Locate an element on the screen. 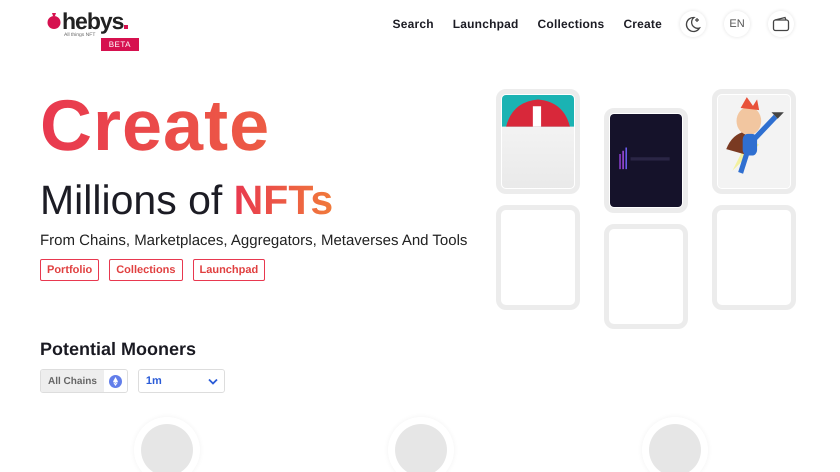  category-link: Collections is located at coordinates (146, 270).